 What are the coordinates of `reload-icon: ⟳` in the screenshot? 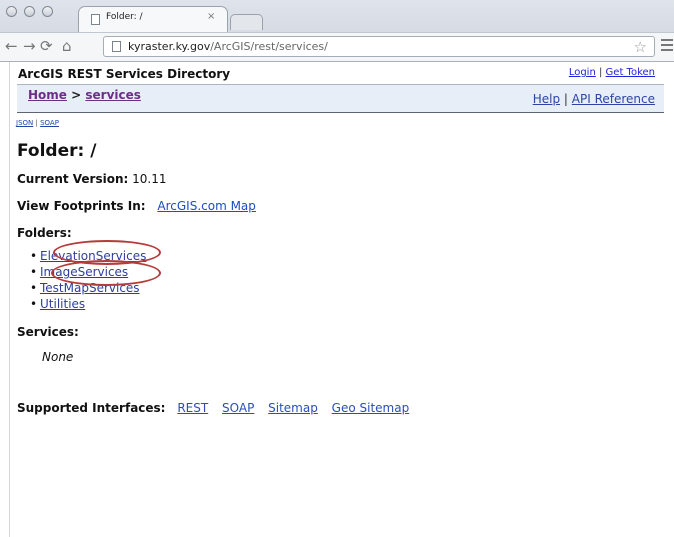 It's located at (46, 46).